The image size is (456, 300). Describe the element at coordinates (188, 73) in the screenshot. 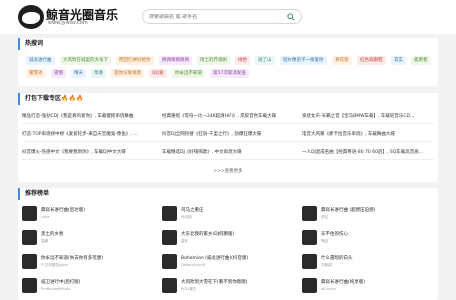

I see `hot-tag: 你永远不知道` at that location.